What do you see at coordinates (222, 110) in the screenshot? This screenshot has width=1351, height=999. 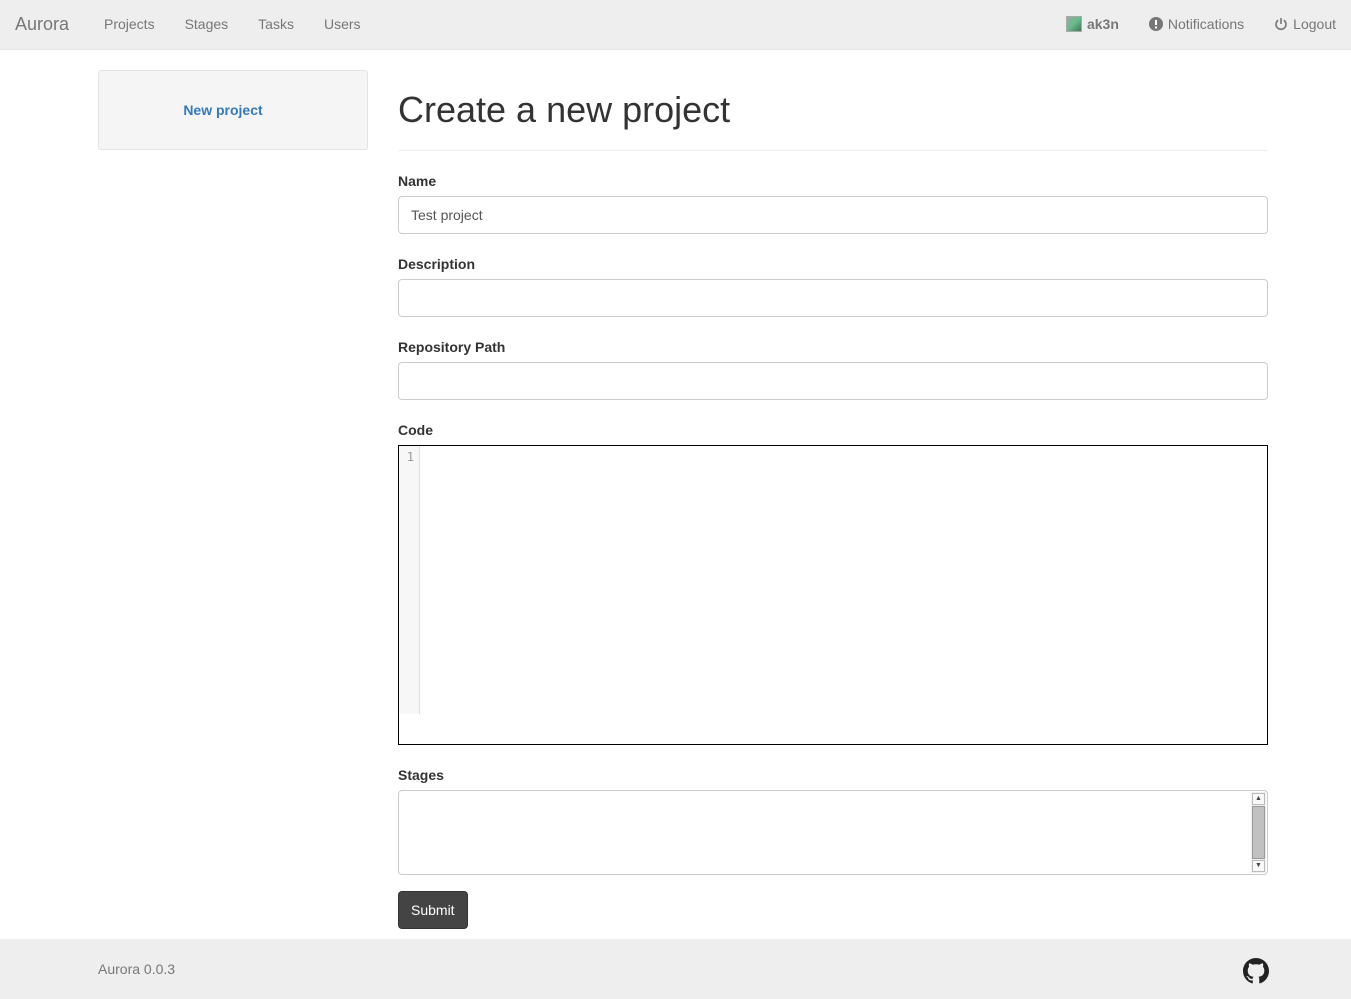 I see `sidebar-item-new-project: New project` at bounding box center [222, 110].